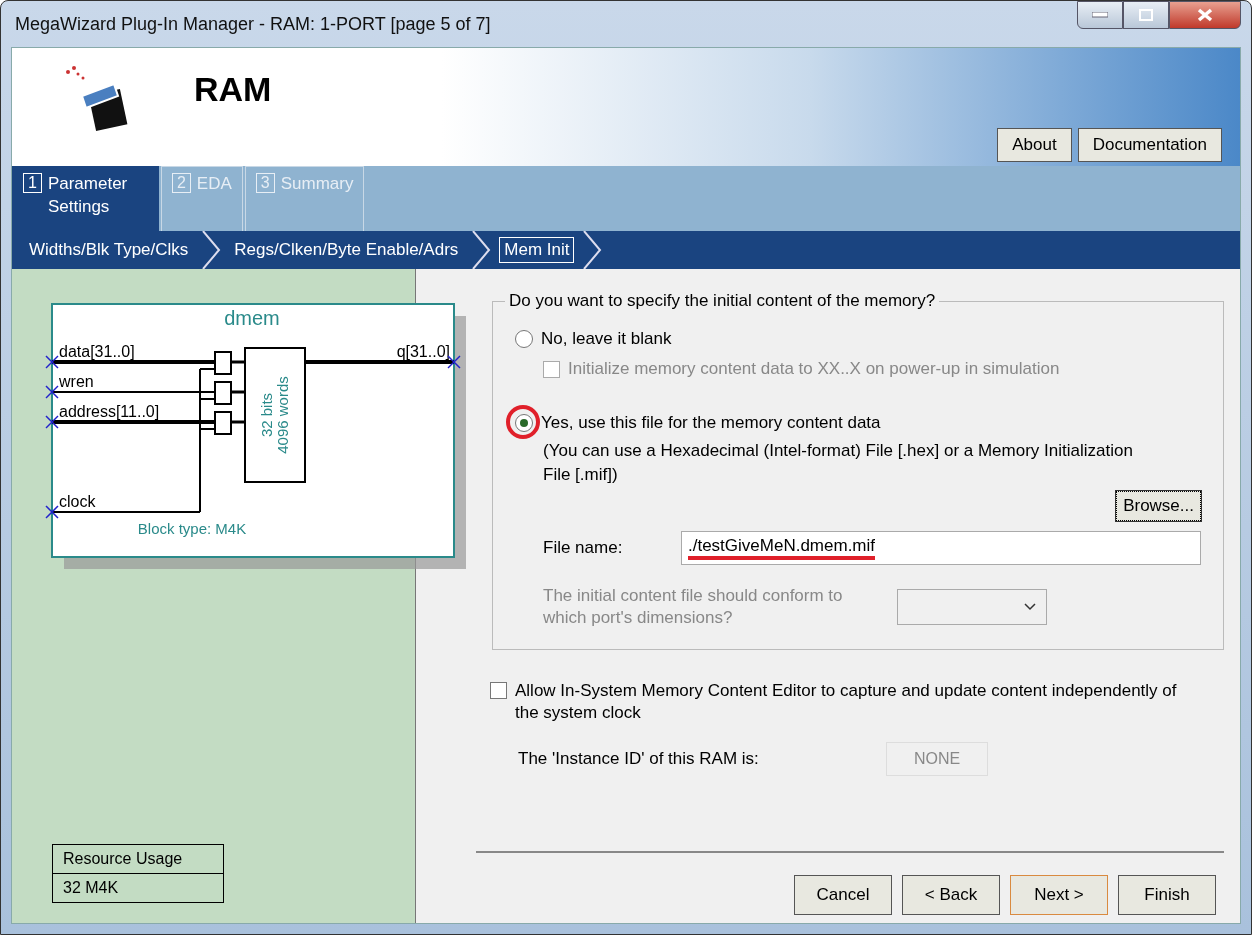 The image size is (1252, 935). I want to click on field-label: The 'Instance ID' of this RAM is:, so click(639, 758).